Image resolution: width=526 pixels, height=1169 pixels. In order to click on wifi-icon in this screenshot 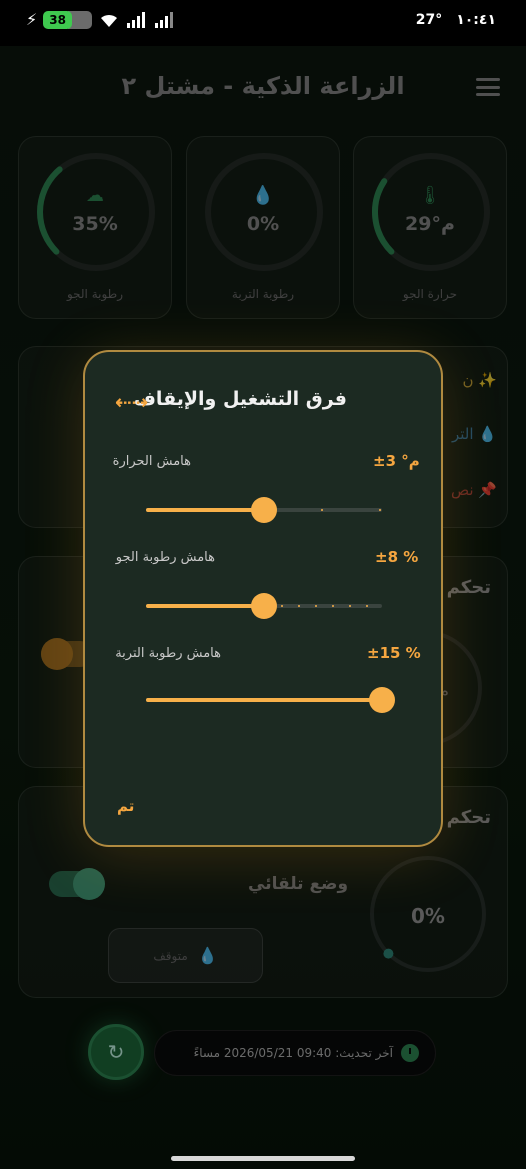, I will do `click(108, 20)`.